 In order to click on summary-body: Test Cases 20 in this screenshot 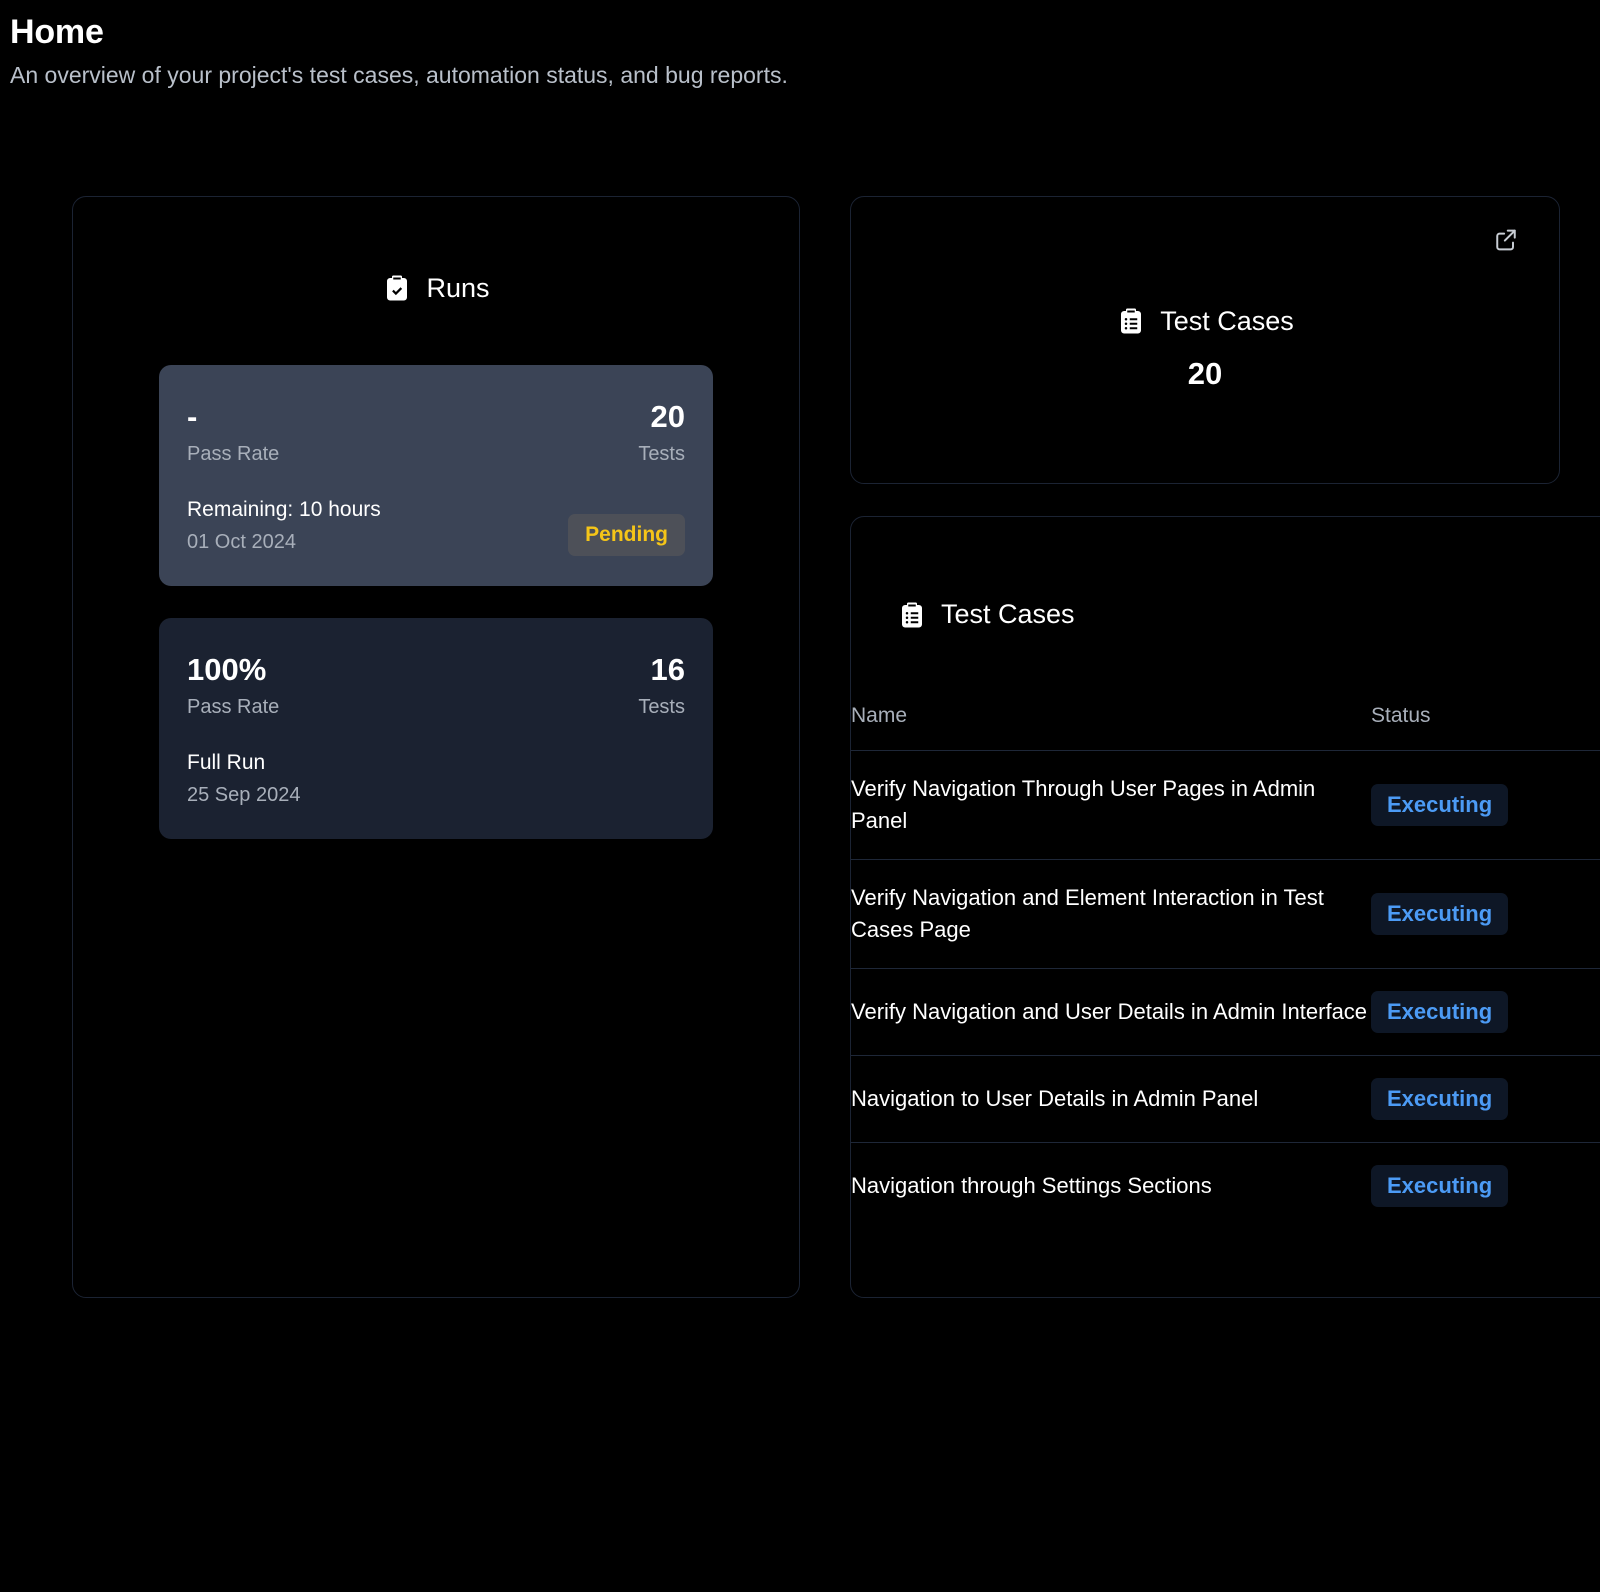, I will do `click(1205, 340)`.